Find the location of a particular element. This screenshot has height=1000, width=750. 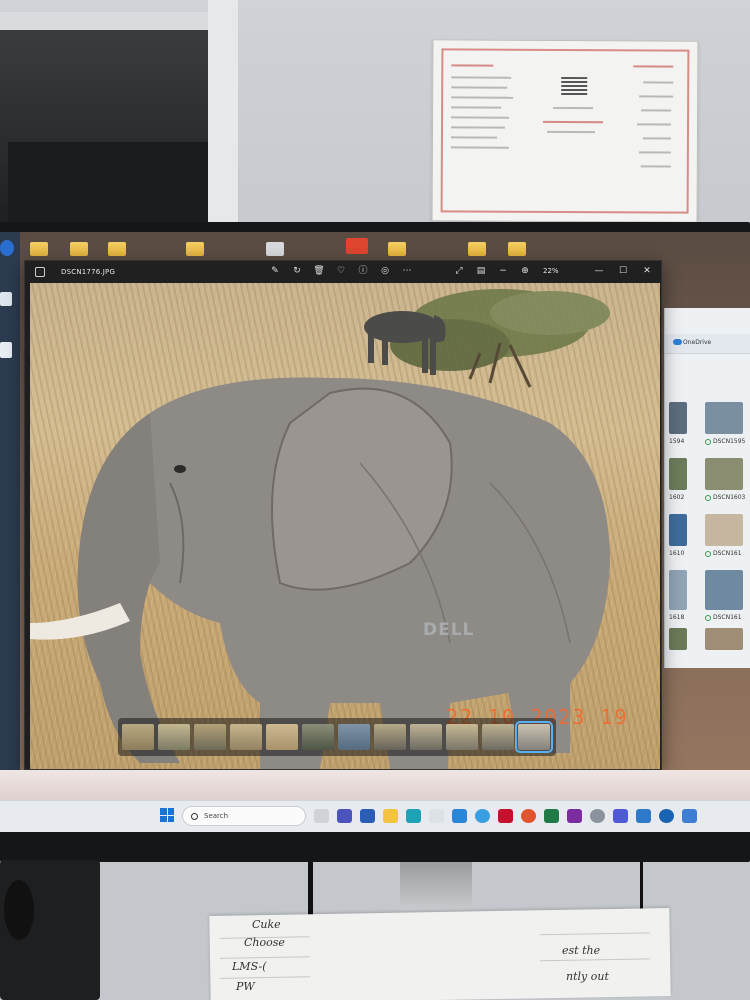

info-icon: ⓘ is located at coordinates (363, 271).